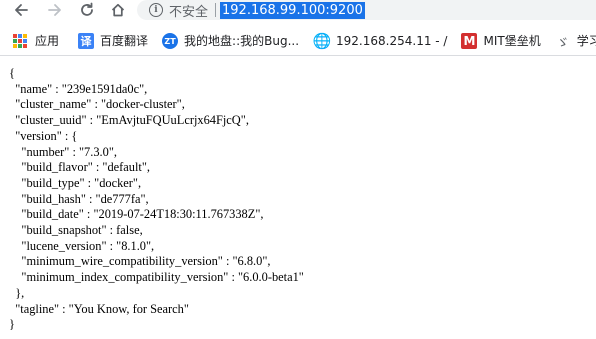 Image resolution: width=596 pixels, height=339 pixels. Describe the element at coordinates (17, 292) in the screenshot. I see `json-line: },` at that location.